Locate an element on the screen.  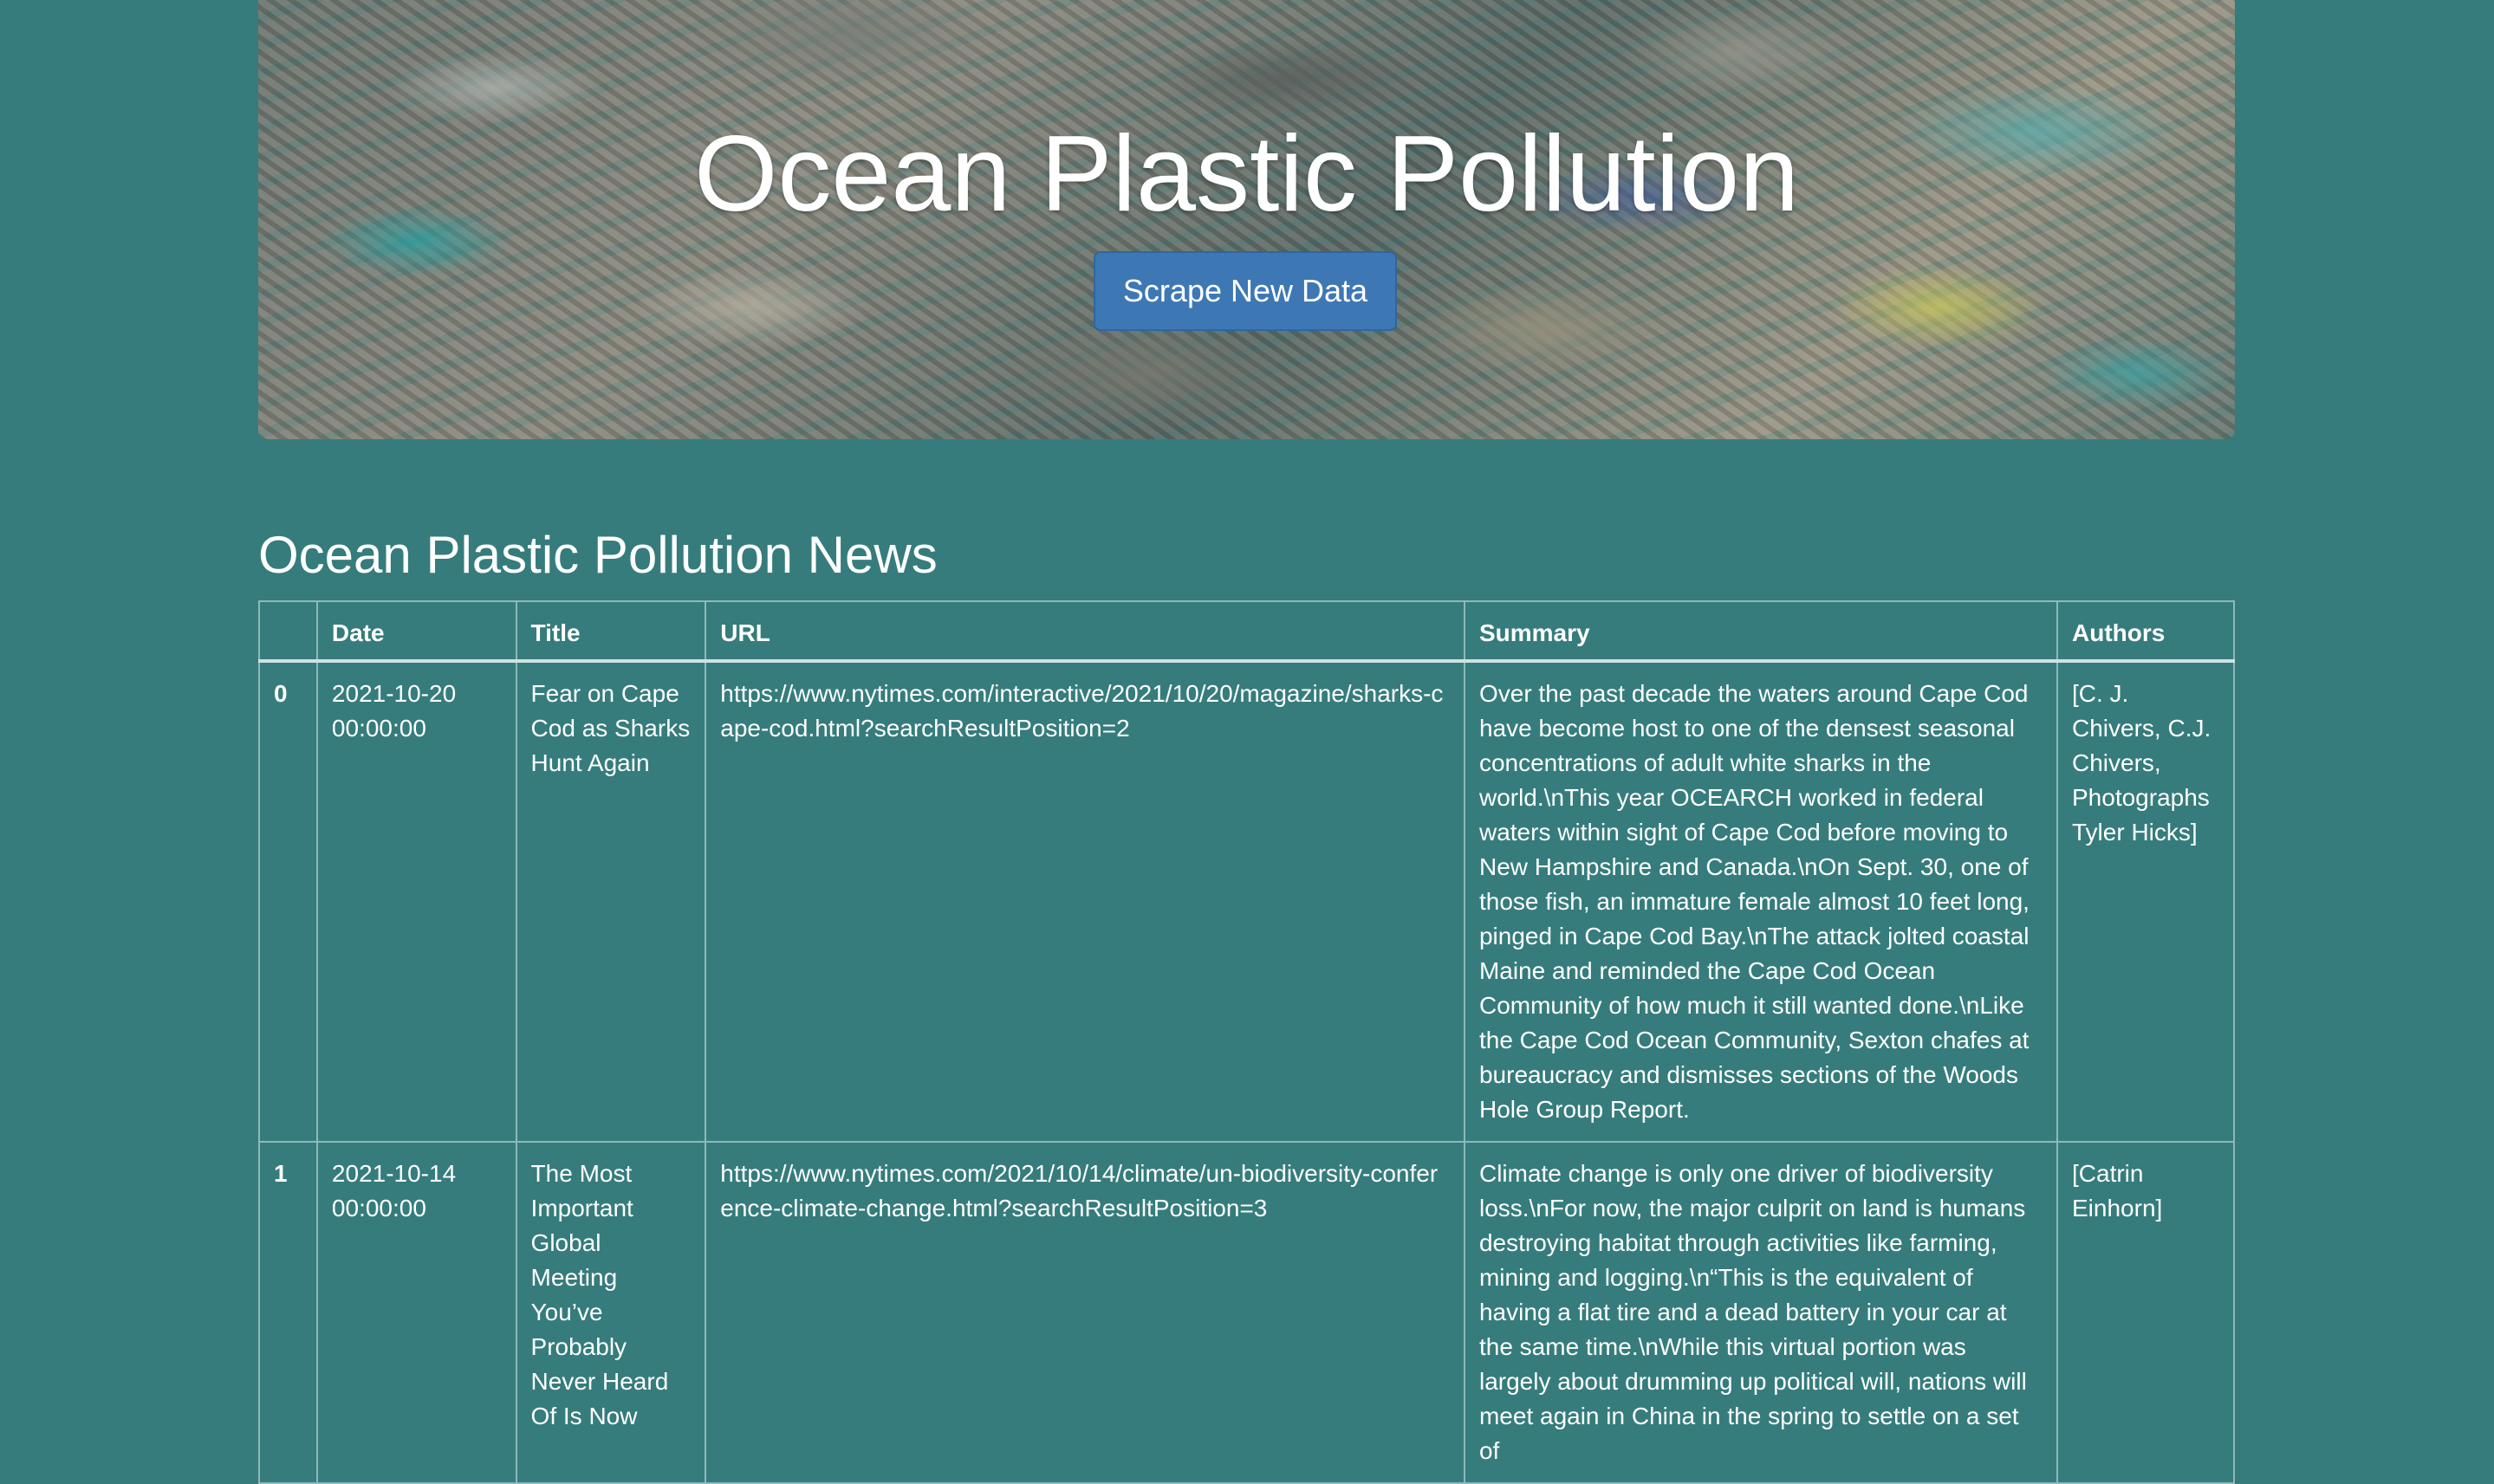
page-title: Ocean Plastic Pollution is located at coordinates (1246, 174).